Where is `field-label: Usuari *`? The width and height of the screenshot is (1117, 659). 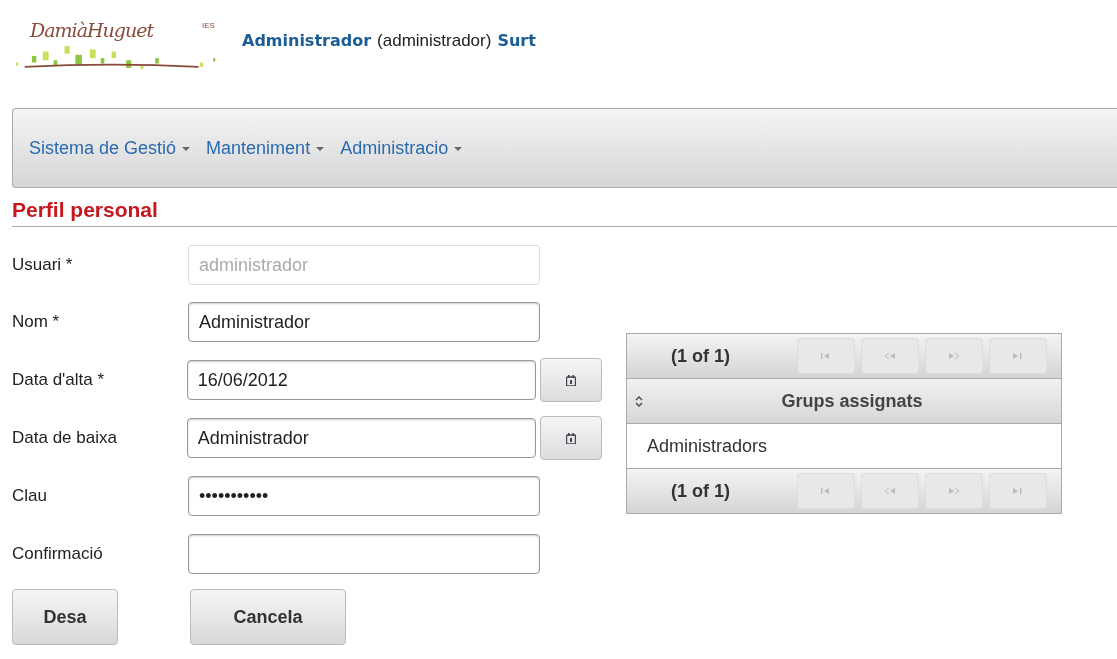
field-label: Usuari * is located at coordinates (43, 265).